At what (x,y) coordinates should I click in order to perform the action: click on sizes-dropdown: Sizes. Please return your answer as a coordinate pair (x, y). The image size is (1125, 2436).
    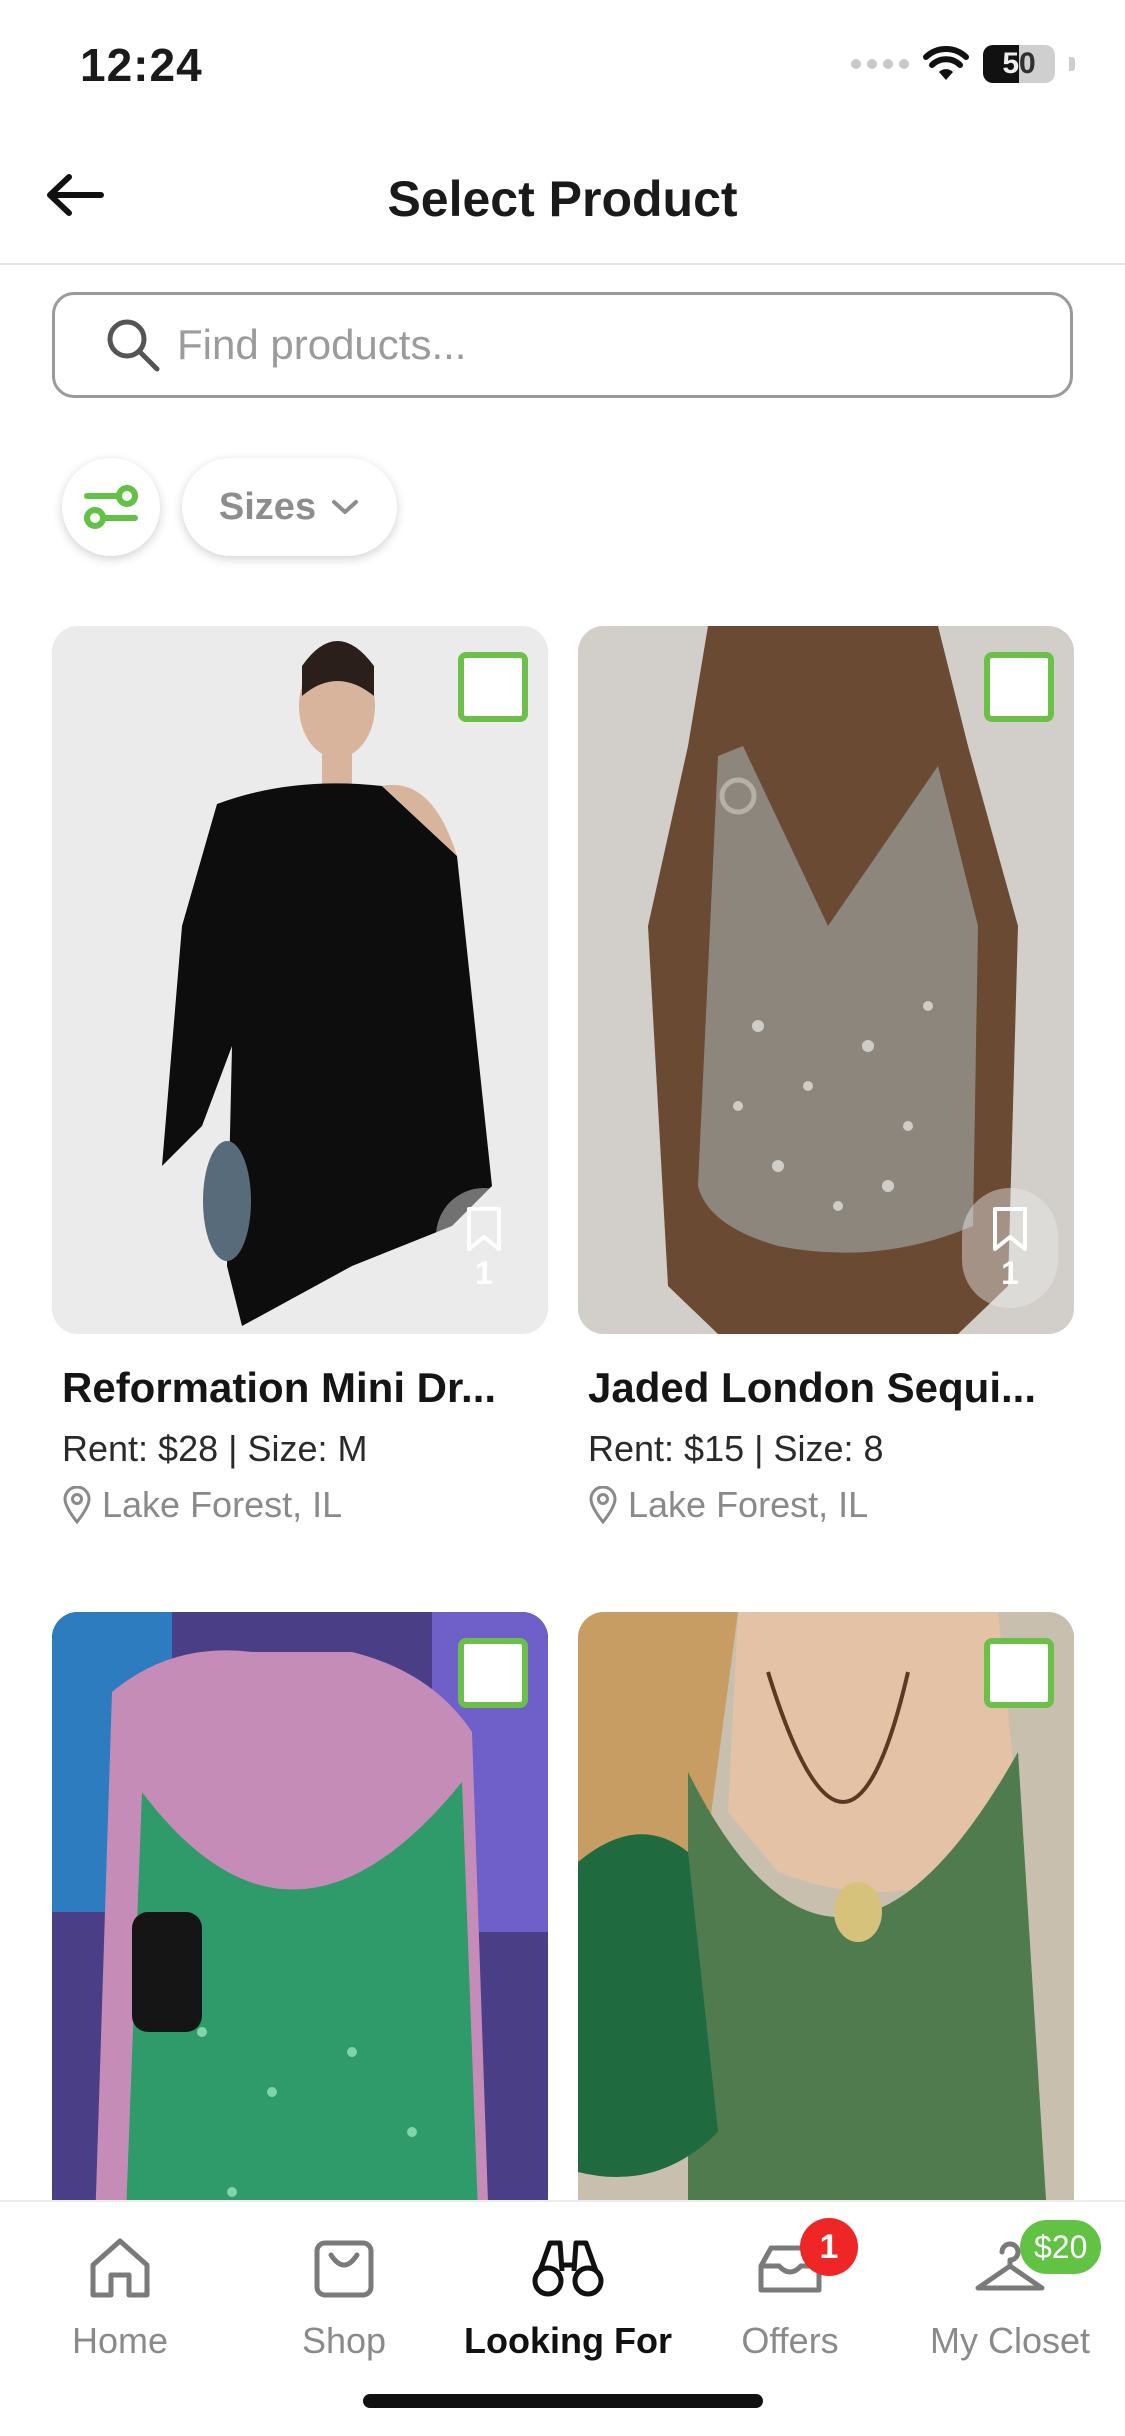
    Looking at the image, I should click on (289, 507).